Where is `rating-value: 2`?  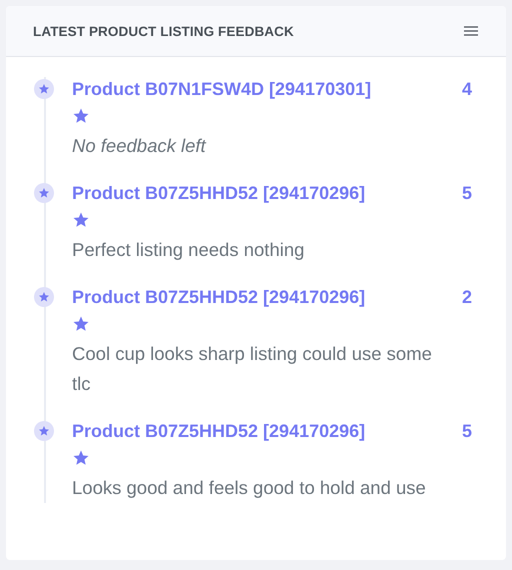
rating-value: 2 is located at coordinates (467, 297).